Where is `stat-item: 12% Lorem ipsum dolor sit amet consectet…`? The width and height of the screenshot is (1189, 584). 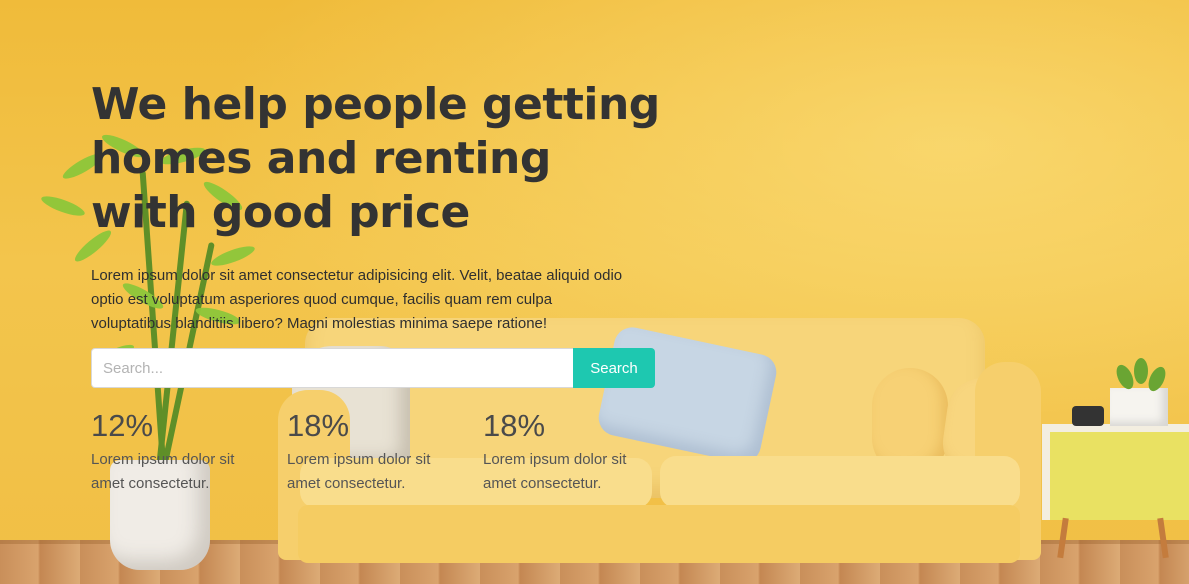 stat-item: 12% Lorem ipsum dolor sit amet consectet… is located at coordinates (189, 452).